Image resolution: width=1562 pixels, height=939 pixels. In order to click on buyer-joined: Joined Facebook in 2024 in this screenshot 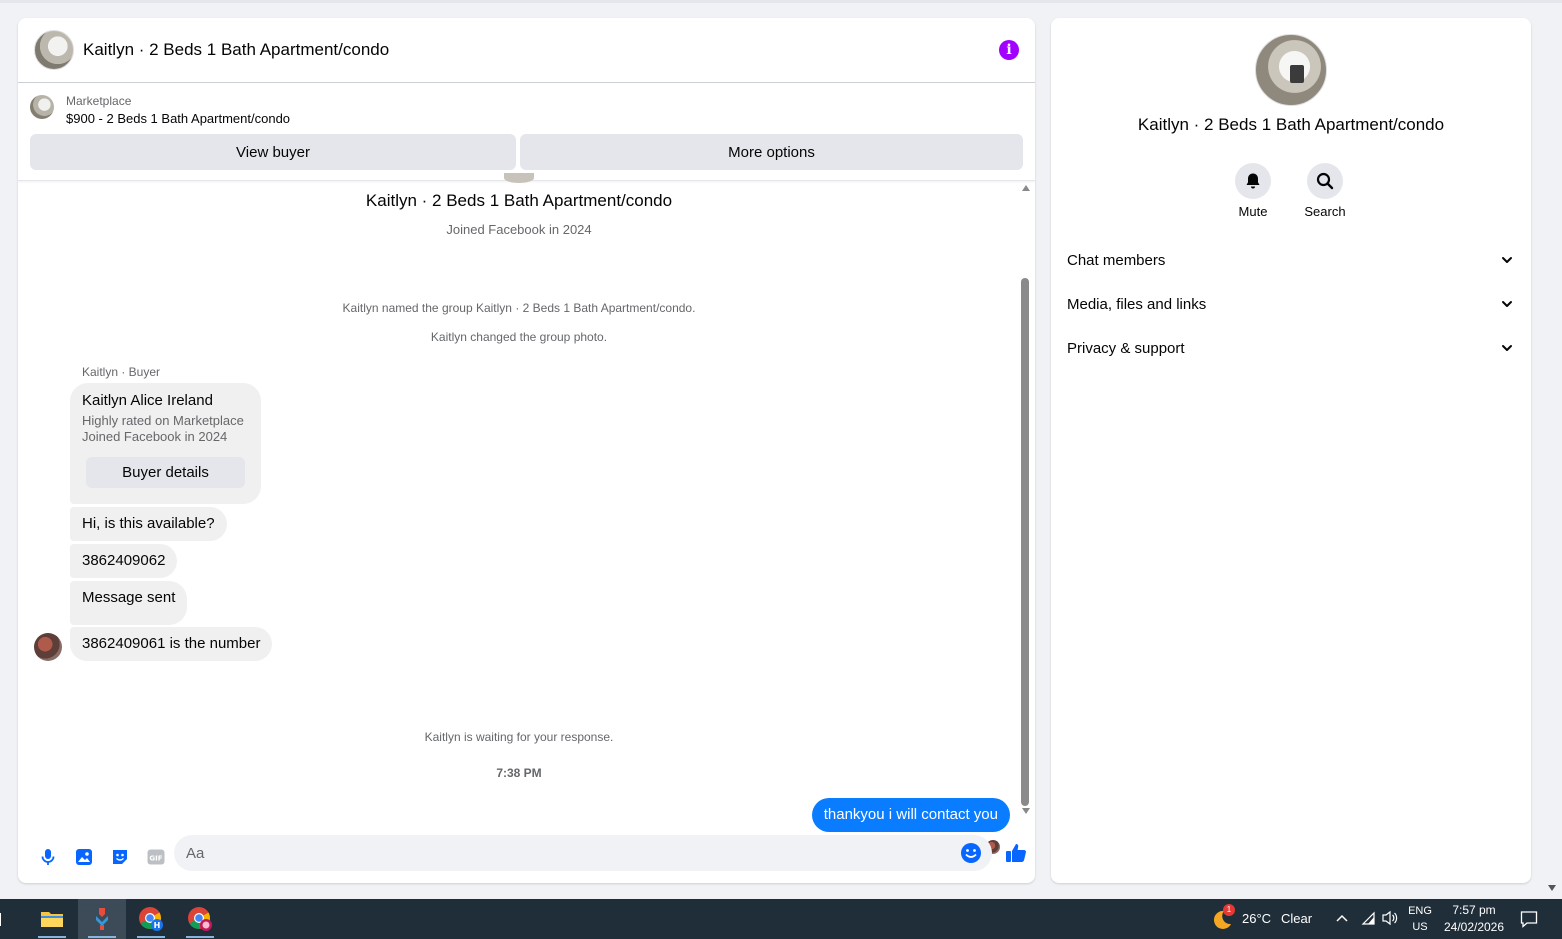, I will do `click(155, 436)`.